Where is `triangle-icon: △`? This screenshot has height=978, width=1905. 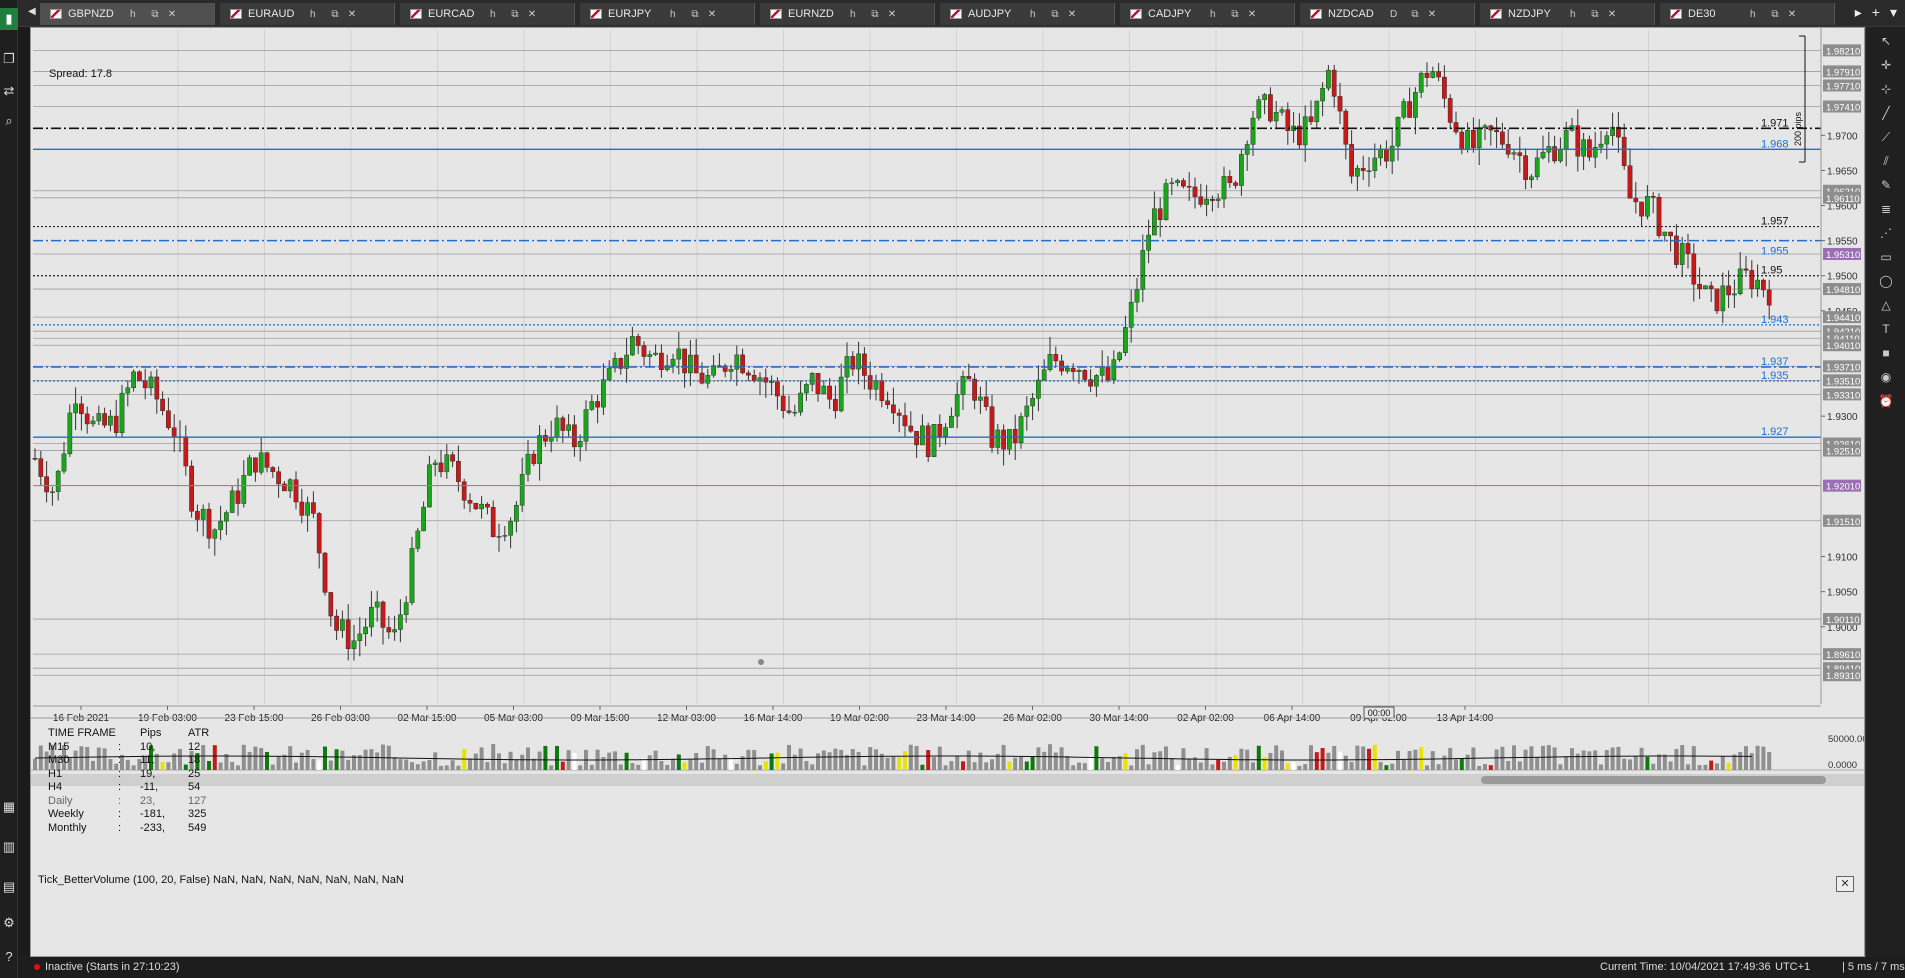
triangle-icon: △ is located at coordinates (1886, 305).